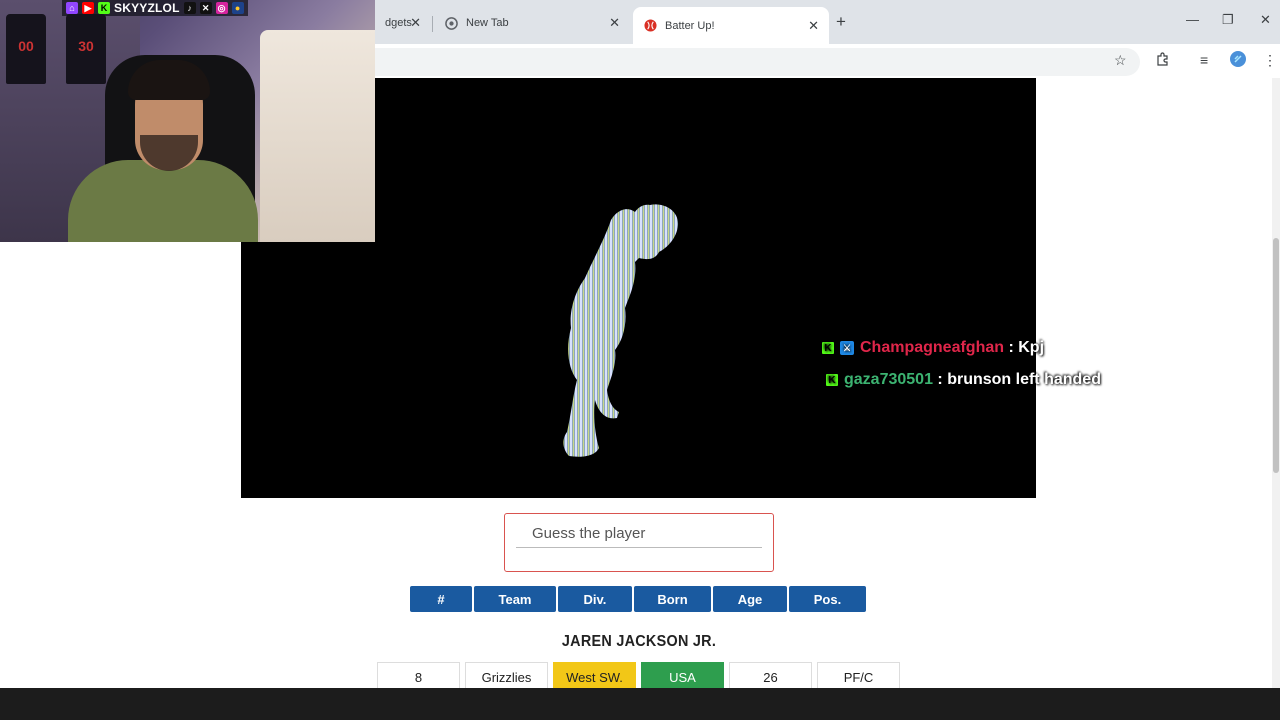  I want to click on address-bar, so click(750, 62).